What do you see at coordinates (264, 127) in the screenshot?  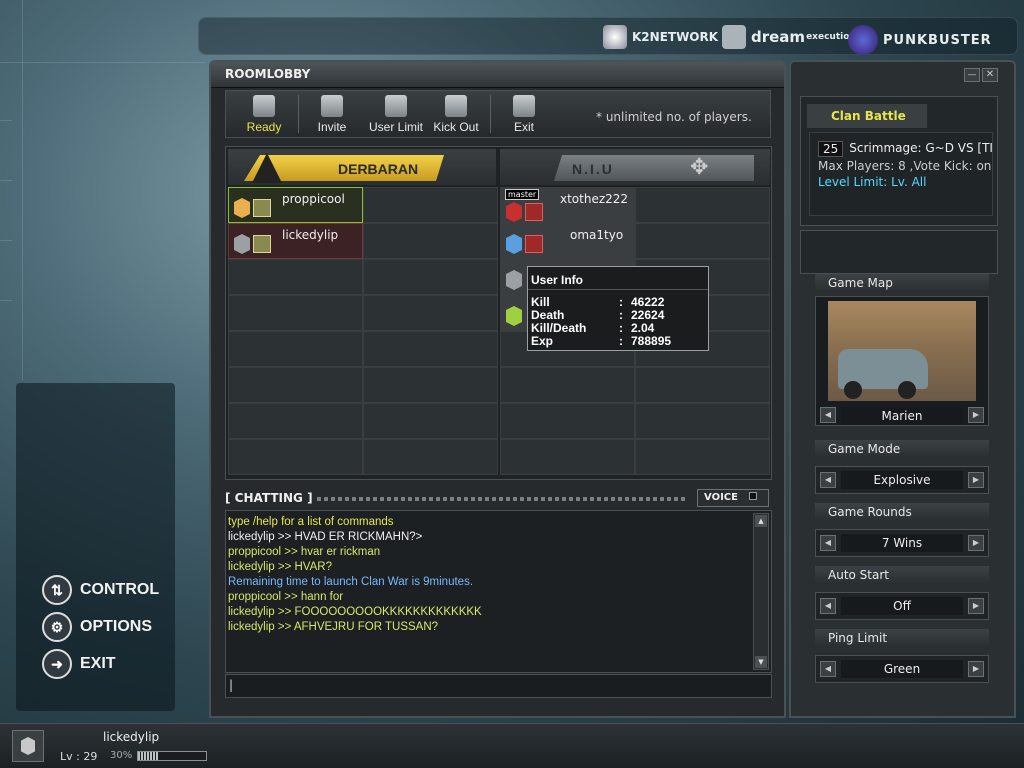 I see `ready-label: Ready` at bounding box center [264, 127].